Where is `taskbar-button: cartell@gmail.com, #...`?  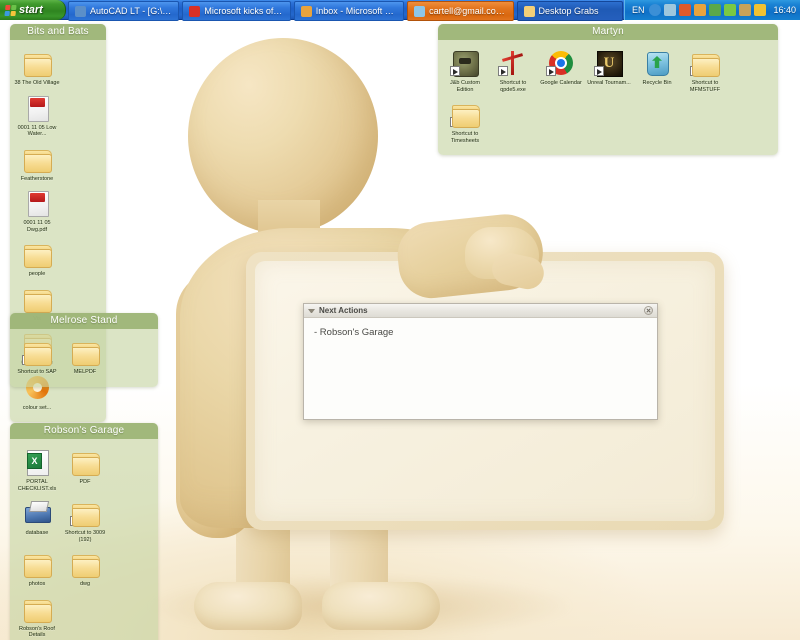 taskbar-button: cartell@gmail.com, #... is located at coordinates (460, 11).